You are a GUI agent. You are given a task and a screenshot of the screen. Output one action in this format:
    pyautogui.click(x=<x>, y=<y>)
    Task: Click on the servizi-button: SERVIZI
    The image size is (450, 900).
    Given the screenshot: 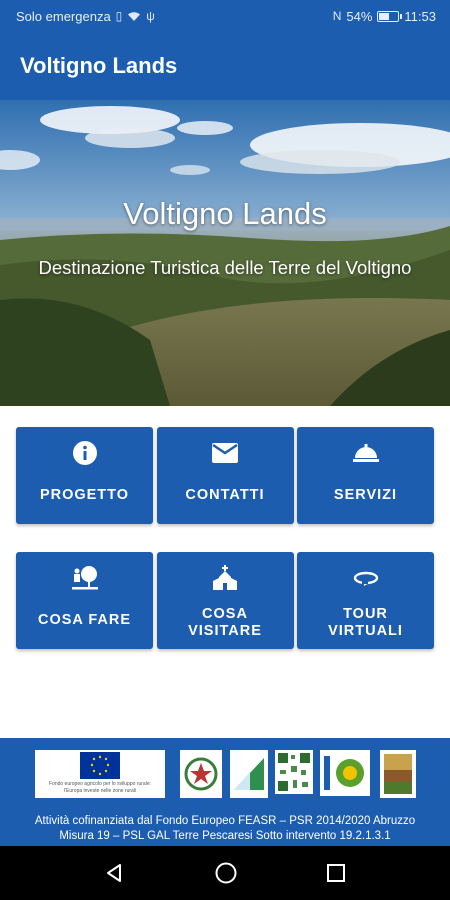 What is the action you would take?
    pyautogui.click(x=365, y=475)
    